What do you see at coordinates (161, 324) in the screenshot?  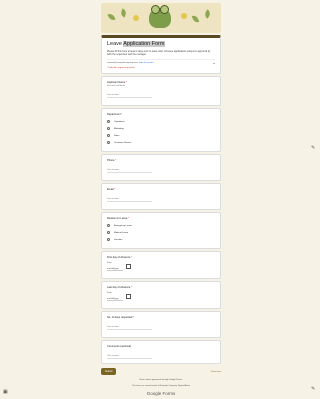 I see `question-days-requested: No. of days requested * Your answer` at bounding box center [161, 324].